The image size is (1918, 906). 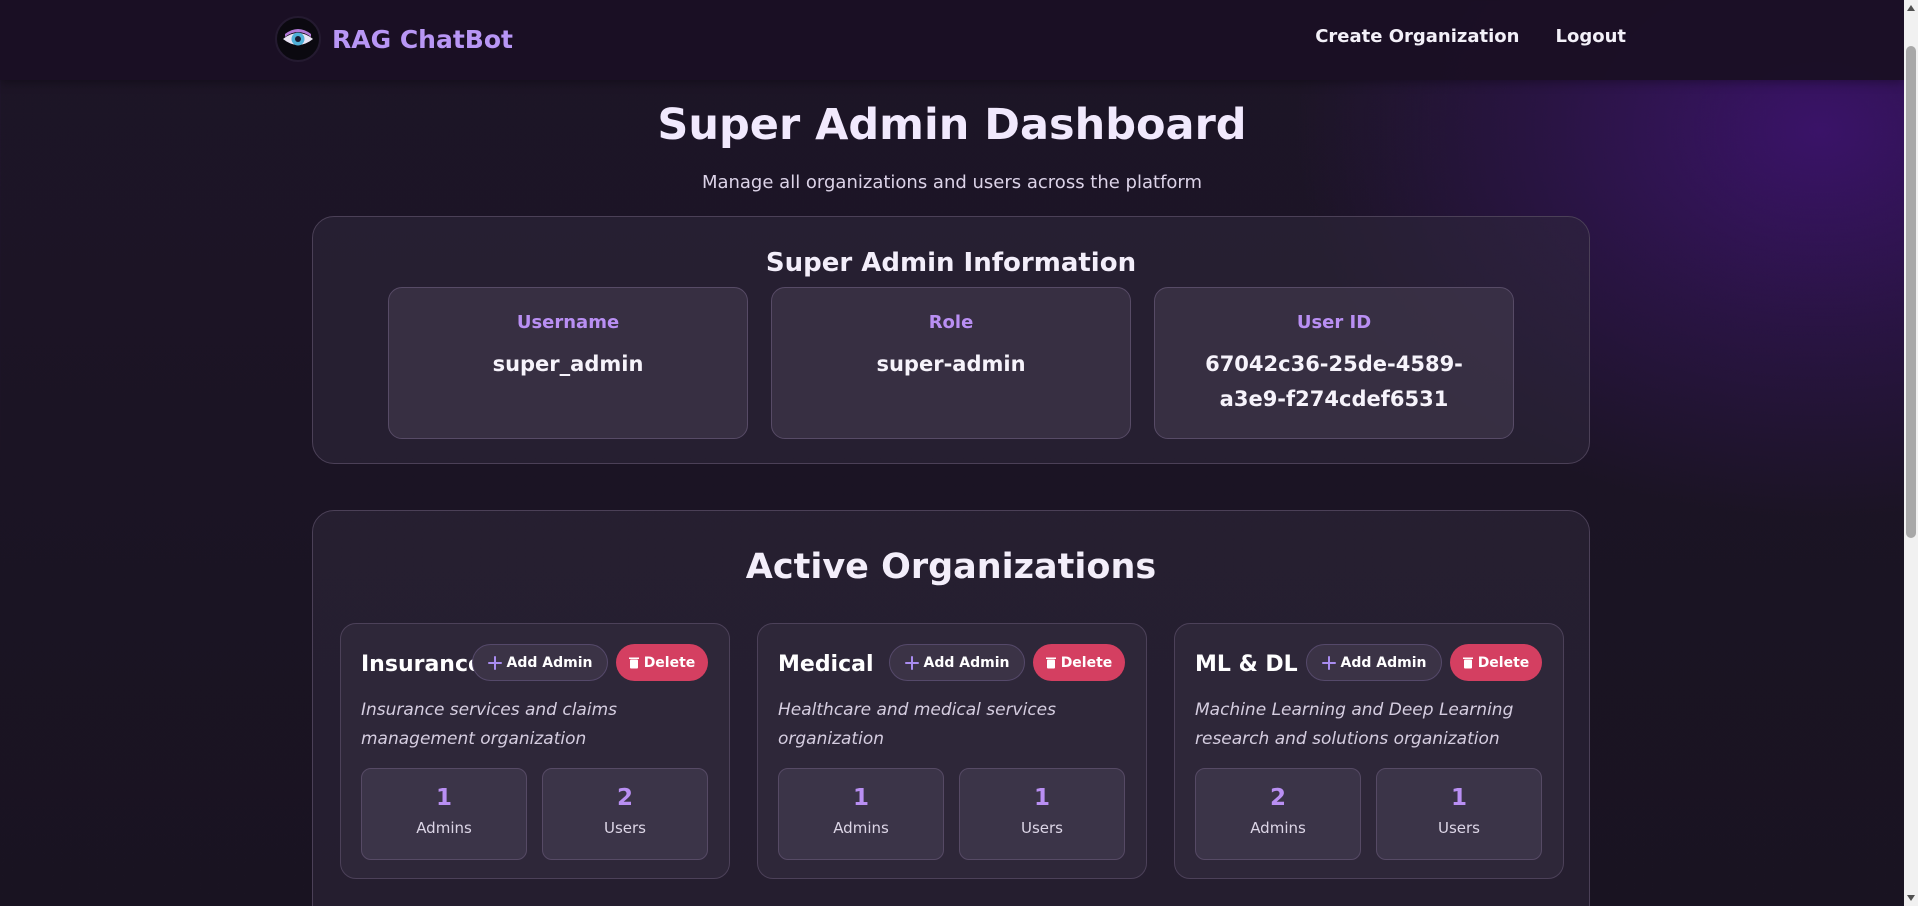 I want to click on org-name: ML & DL, so click(x=1246, y=664).